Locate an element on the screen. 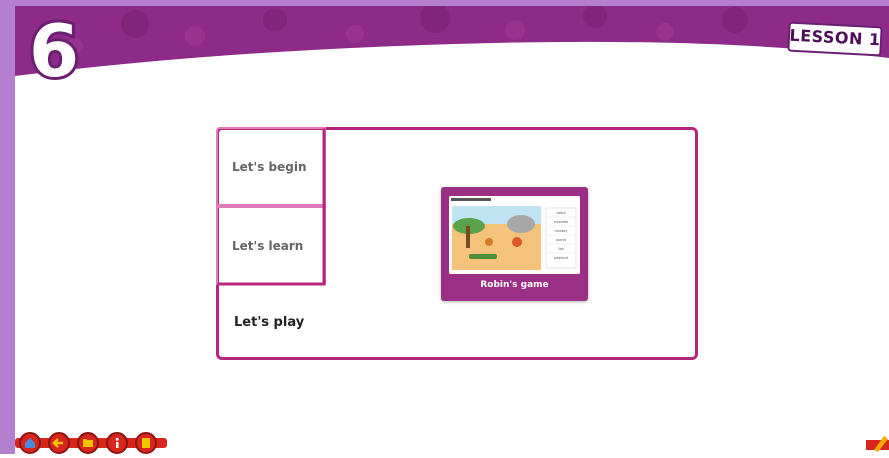  unit-number: 6 is located at coordinates (54, 50).